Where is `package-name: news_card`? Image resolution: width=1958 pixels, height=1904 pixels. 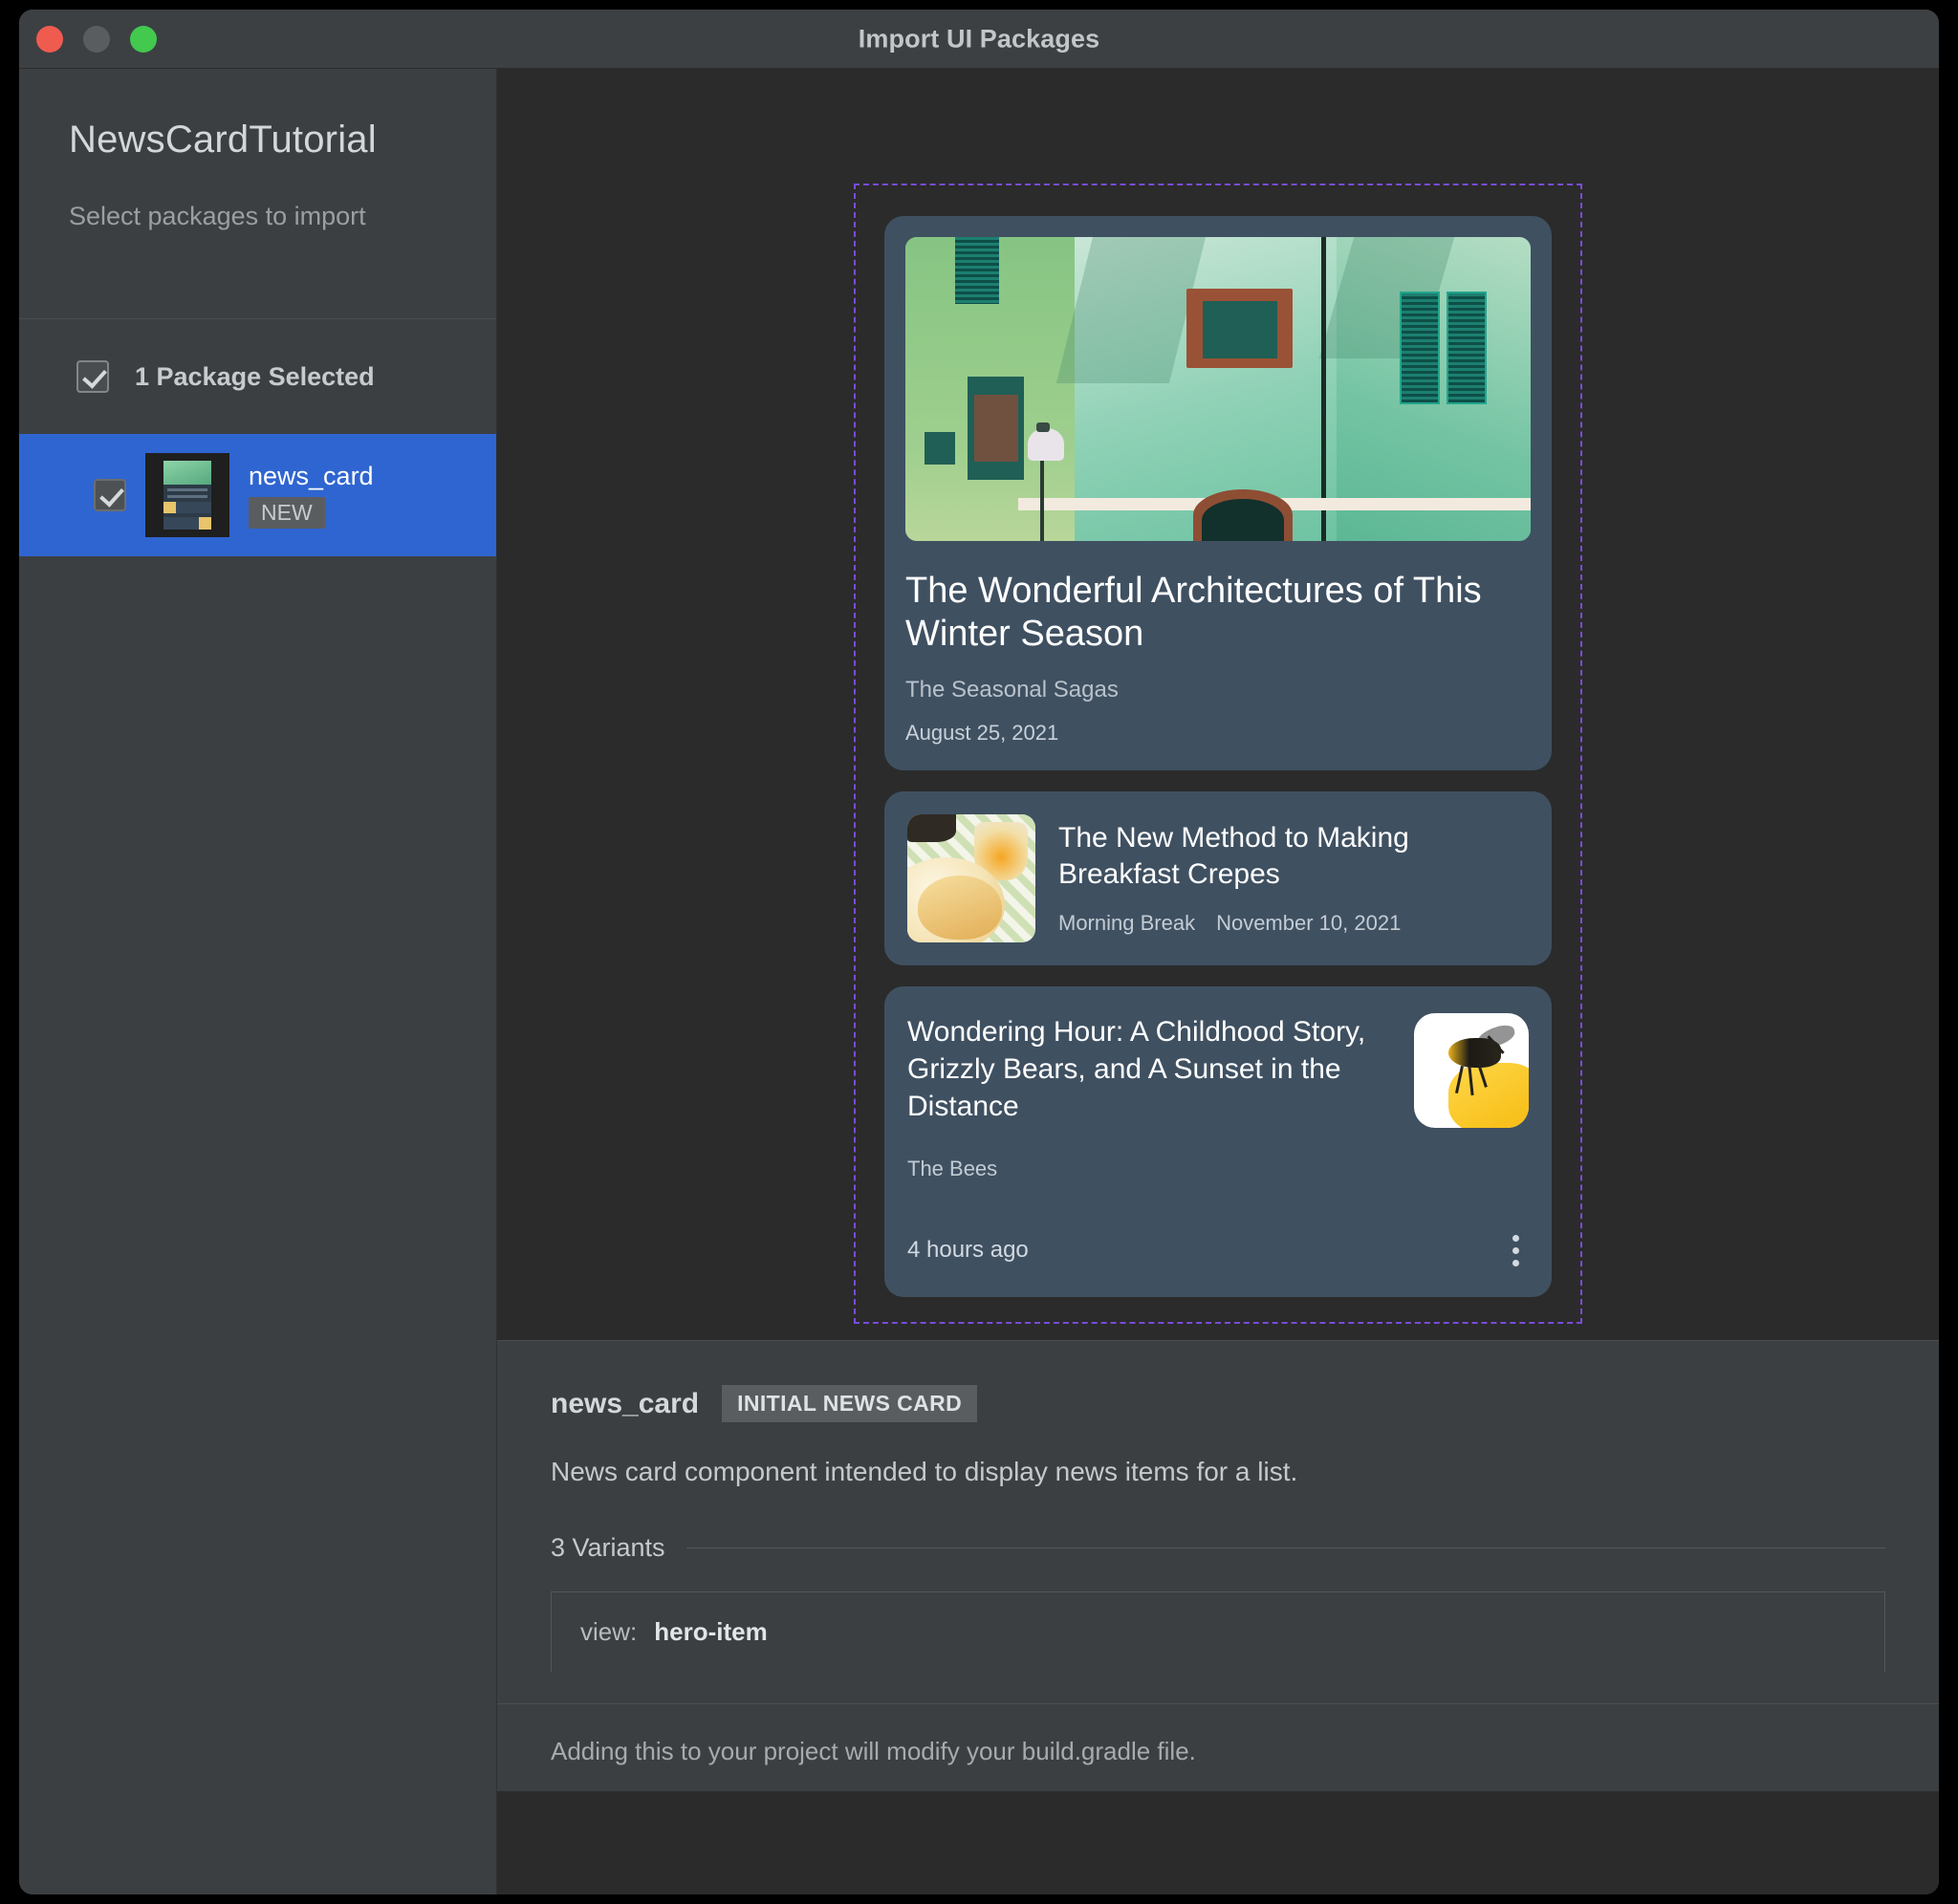 package-name: news_card is located at coordinates (311, 476).